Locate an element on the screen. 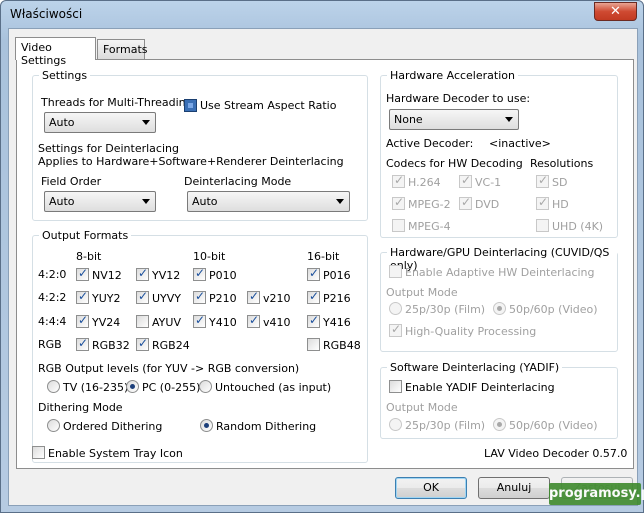 The width and height of the screenshot is (644, 513). deint-mode-value: Auto is located at coordinates (205, 201).